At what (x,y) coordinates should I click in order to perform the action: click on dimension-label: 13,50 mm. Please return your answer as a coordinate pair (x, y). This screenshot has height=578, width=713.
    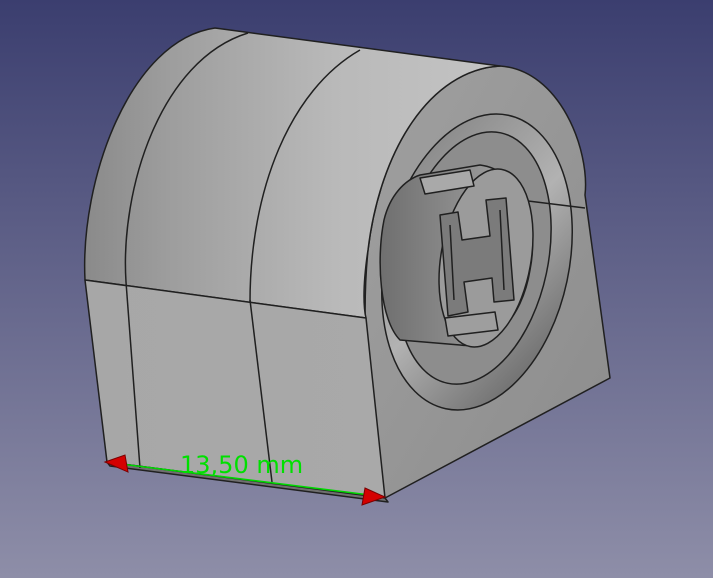
    Looking at the image, I should click on (241, 465).